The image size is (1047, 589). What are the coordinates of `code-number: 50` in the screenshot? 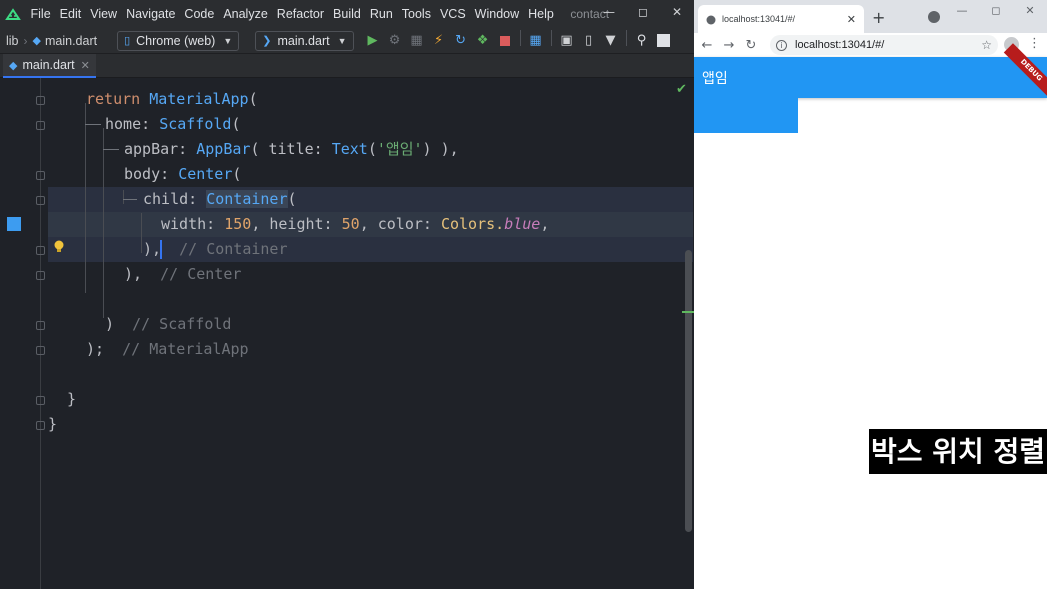 It's located at (350, 224).